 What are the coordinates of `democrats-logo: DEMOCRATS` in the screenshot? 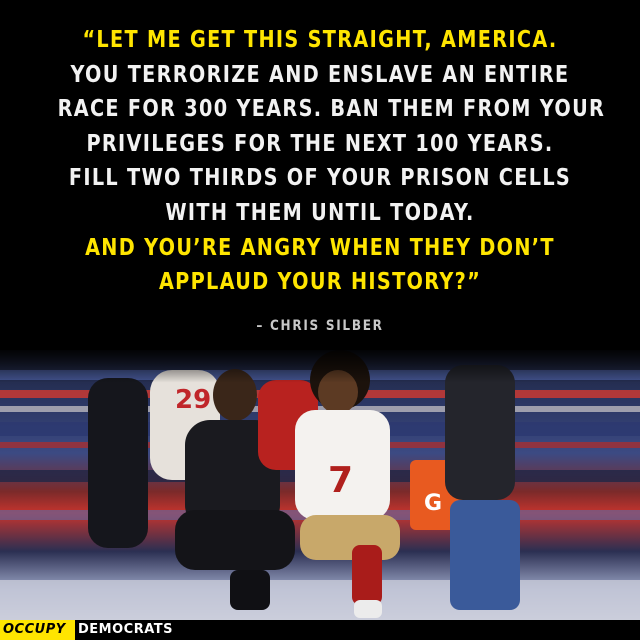 It's located at (125, 629).